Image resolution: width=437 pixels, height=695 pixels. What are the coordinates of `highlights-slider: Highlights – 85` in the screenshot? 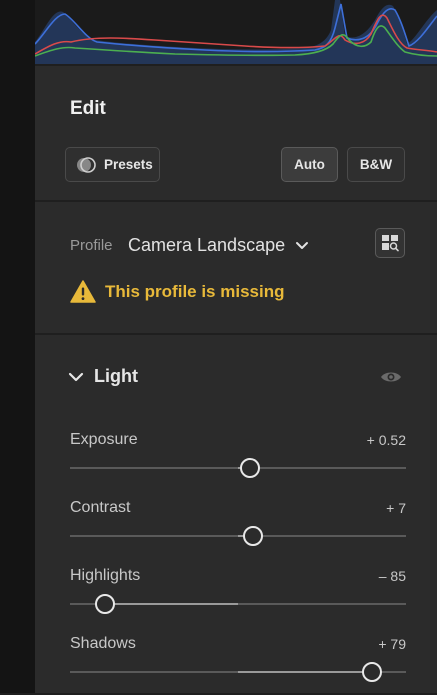 It's located at (238, 597).